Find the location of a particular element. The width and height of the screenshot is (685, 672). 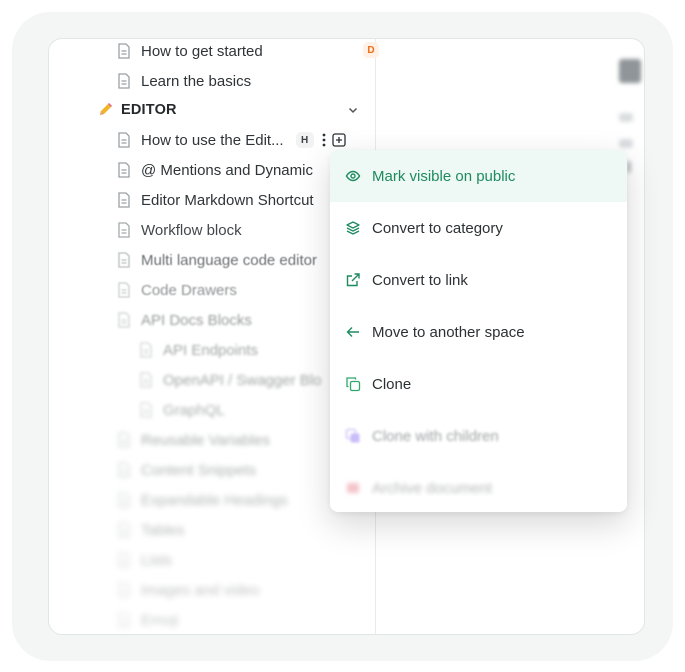

sidebar-item-tables: Tables is located at coordinates (150, 530).